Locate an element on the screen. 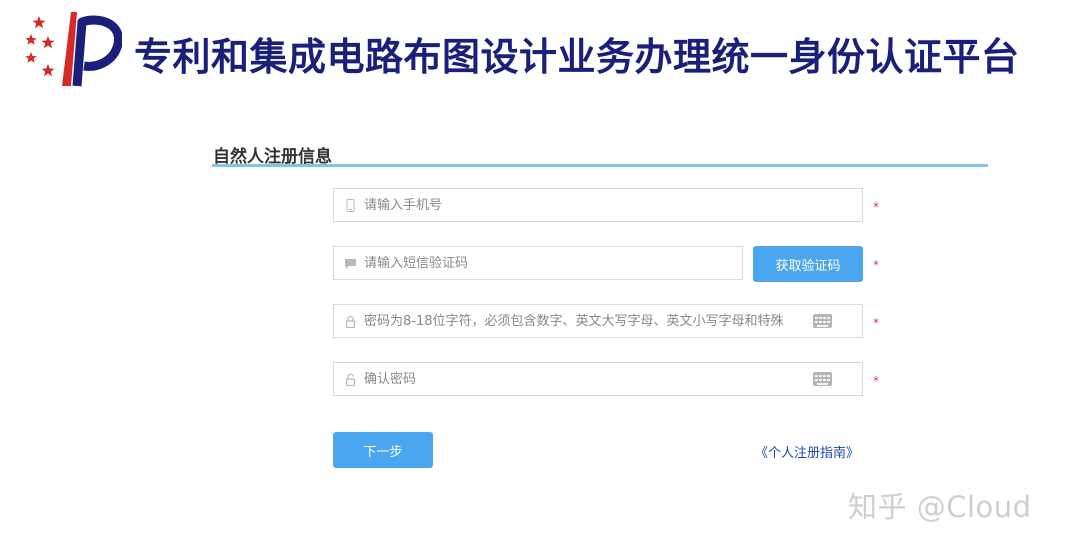  sms-code-field is located at coordinates (538, 263).